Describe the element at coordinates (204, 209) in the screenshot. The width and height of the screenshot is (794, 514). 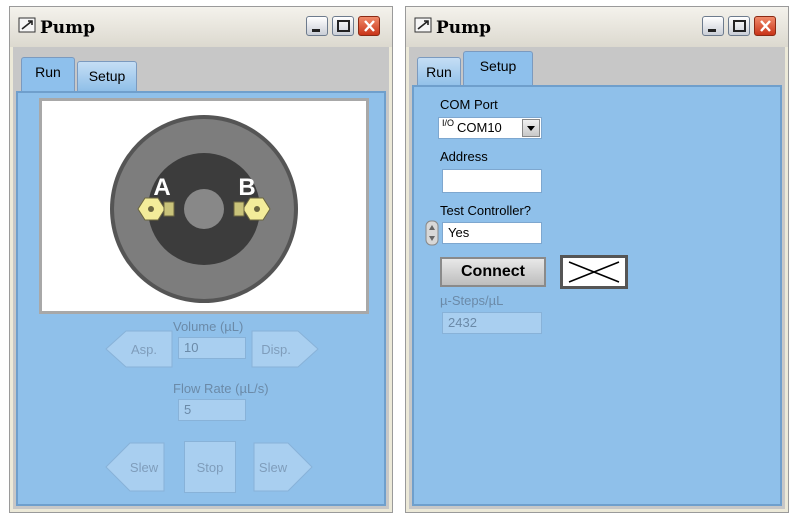
I see `valve-diagram: A B` at that location.